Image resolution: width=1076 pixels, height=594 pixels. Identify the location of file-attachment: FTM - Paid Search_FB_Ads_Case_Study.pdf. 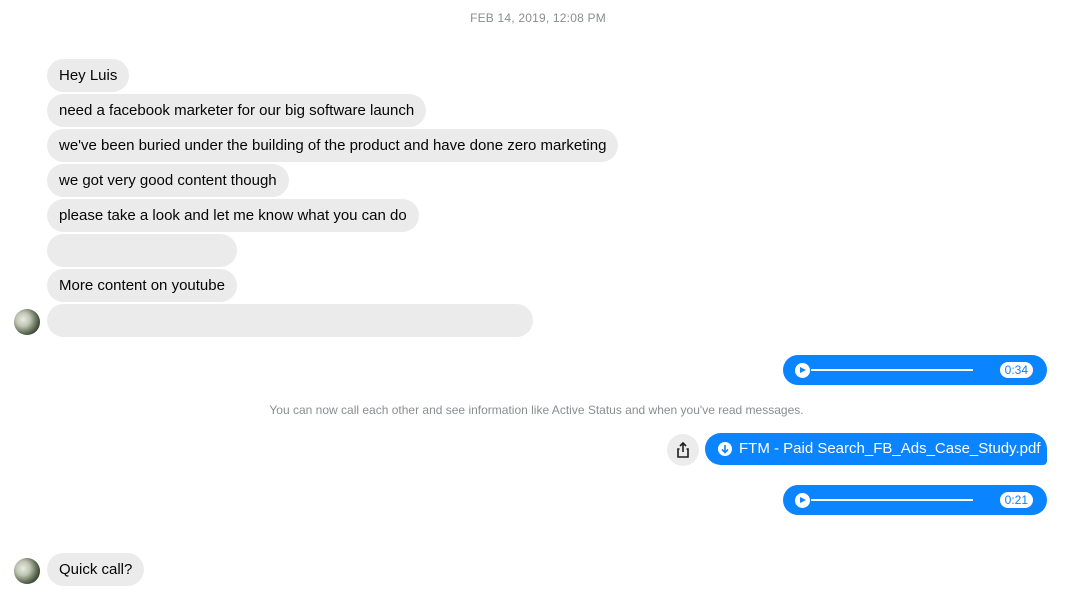
(876, 449).